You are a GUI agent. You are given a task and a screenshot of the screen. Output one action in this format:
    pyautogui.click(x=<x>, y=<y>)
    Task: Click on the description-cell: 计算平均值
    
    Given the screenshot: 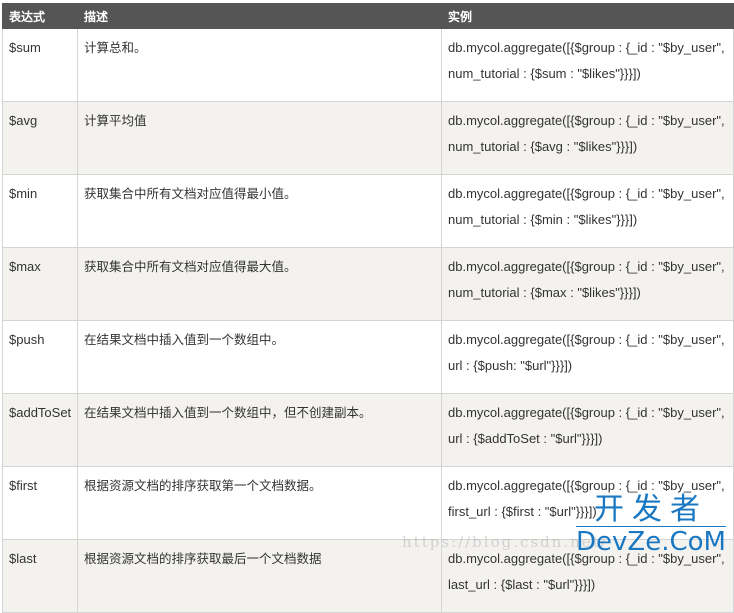 What is the action you would take?
    pyautogui.click(x=259, y=138)
    